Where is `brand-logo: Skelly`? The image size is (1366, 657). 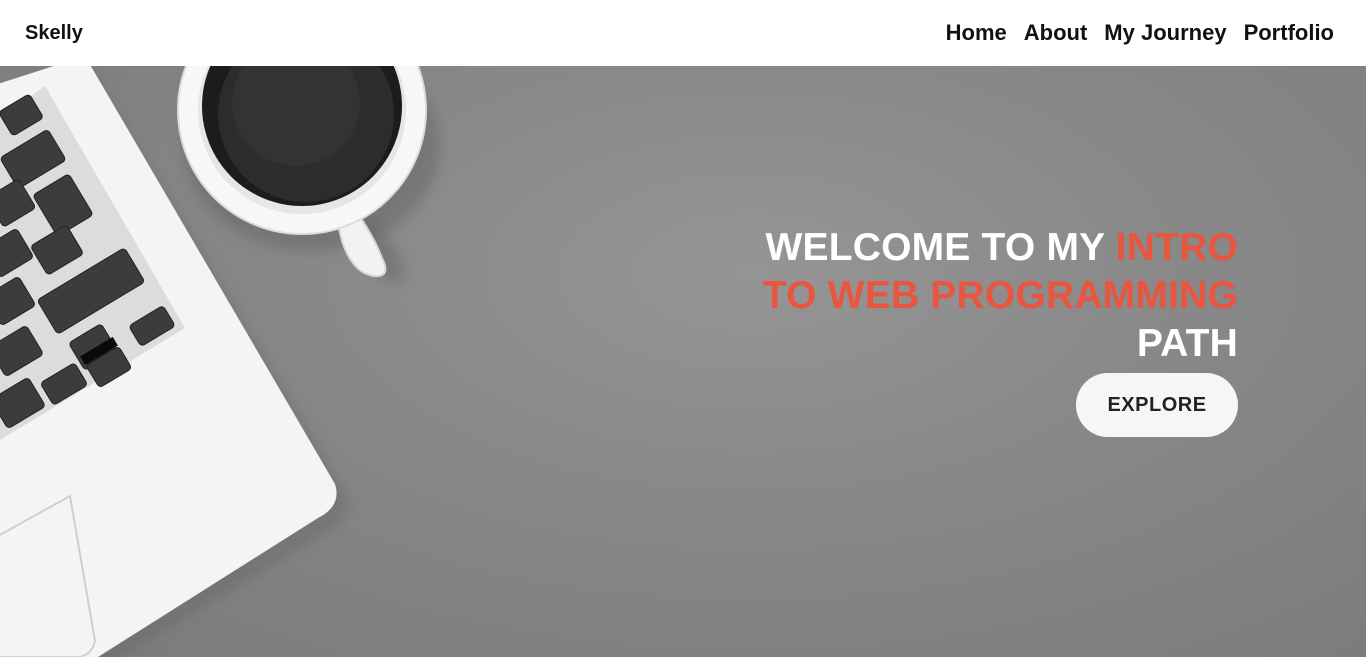
brand-logo: Skelly is located at coordinates (54, 33).